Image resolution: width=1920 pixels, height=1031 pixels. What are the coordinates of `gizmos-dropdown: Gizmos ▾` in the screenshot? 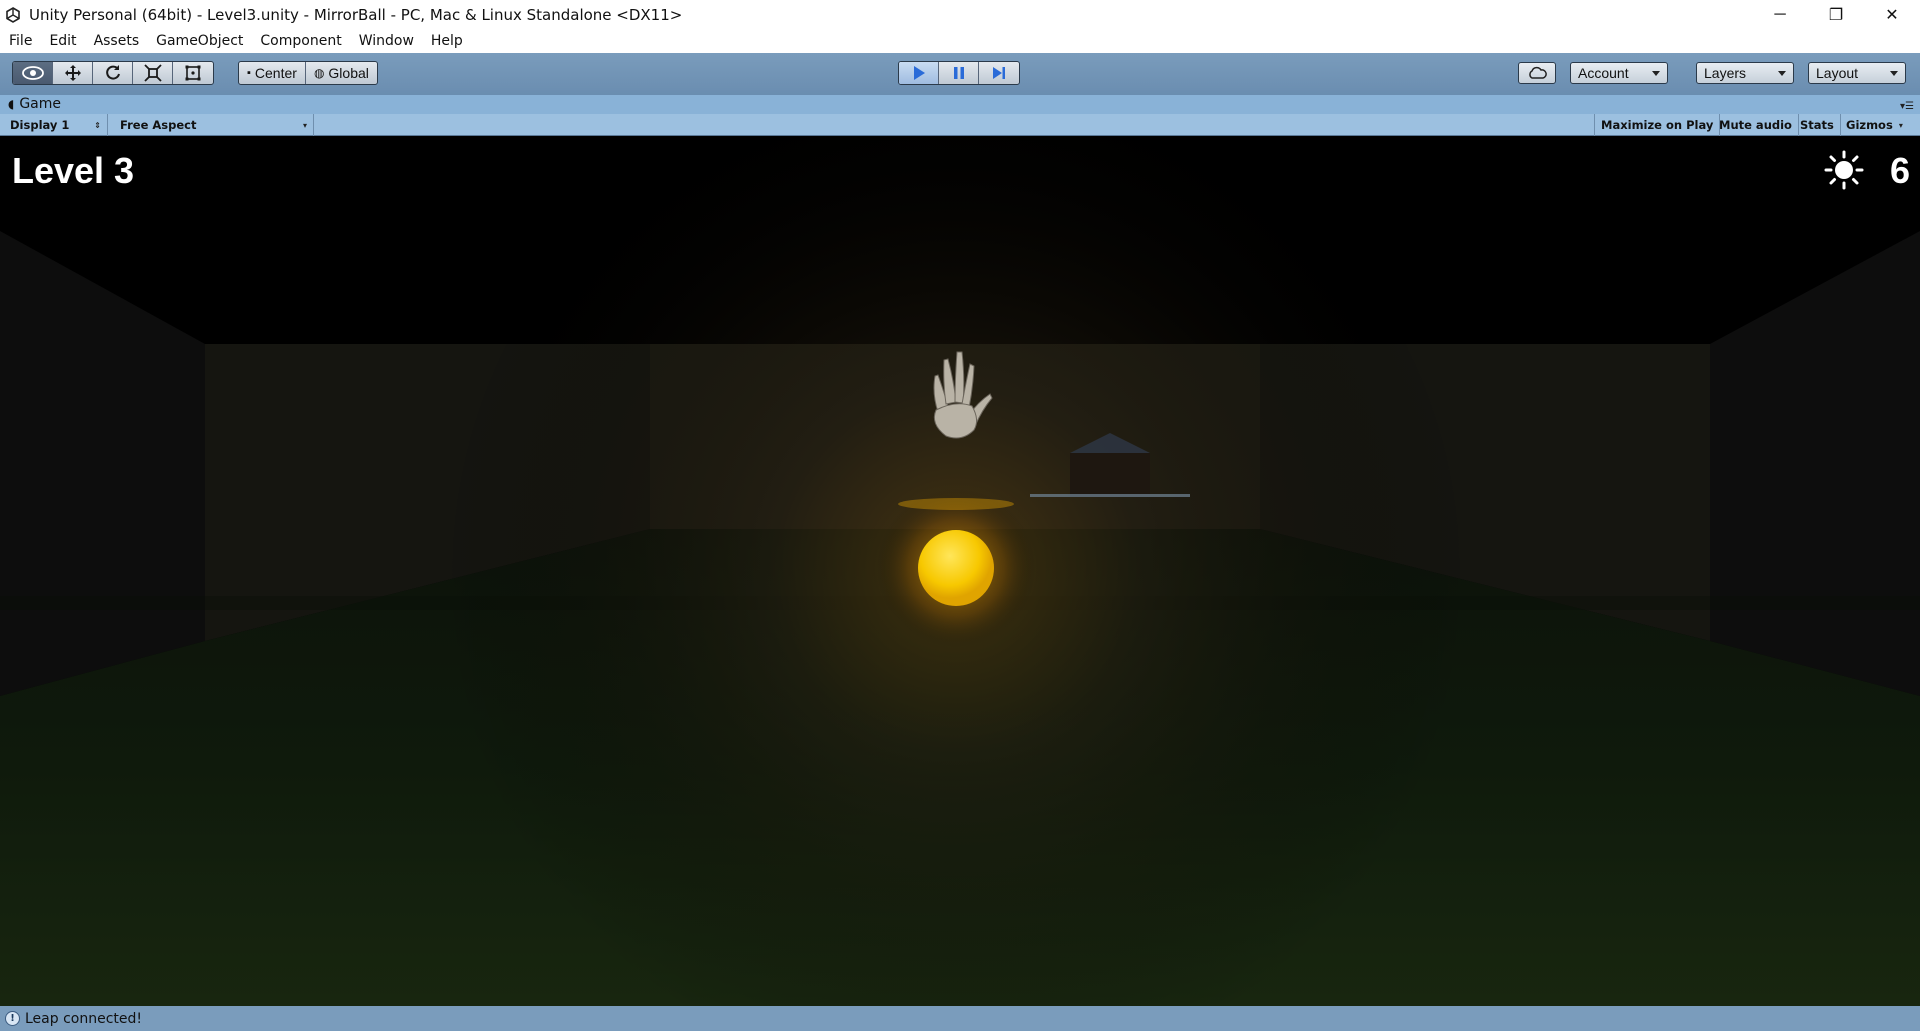 It's located at (1874, 125).